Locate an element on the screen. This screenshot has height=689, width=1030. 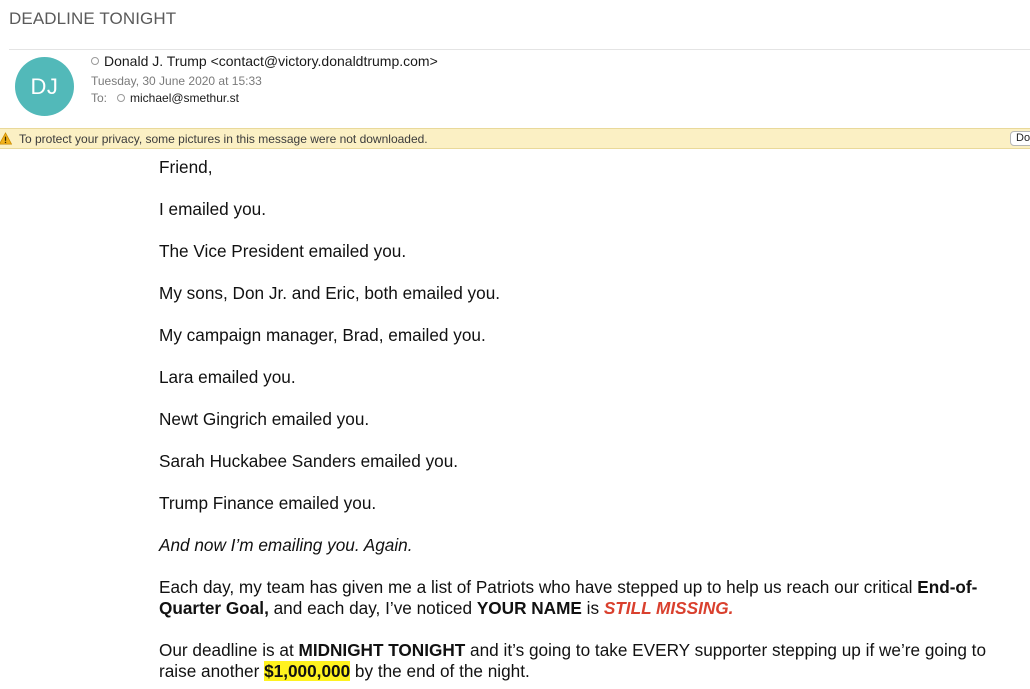
body-line: Sarah Huckabee Sanders emailed you. is located at coordinates (309, 461).